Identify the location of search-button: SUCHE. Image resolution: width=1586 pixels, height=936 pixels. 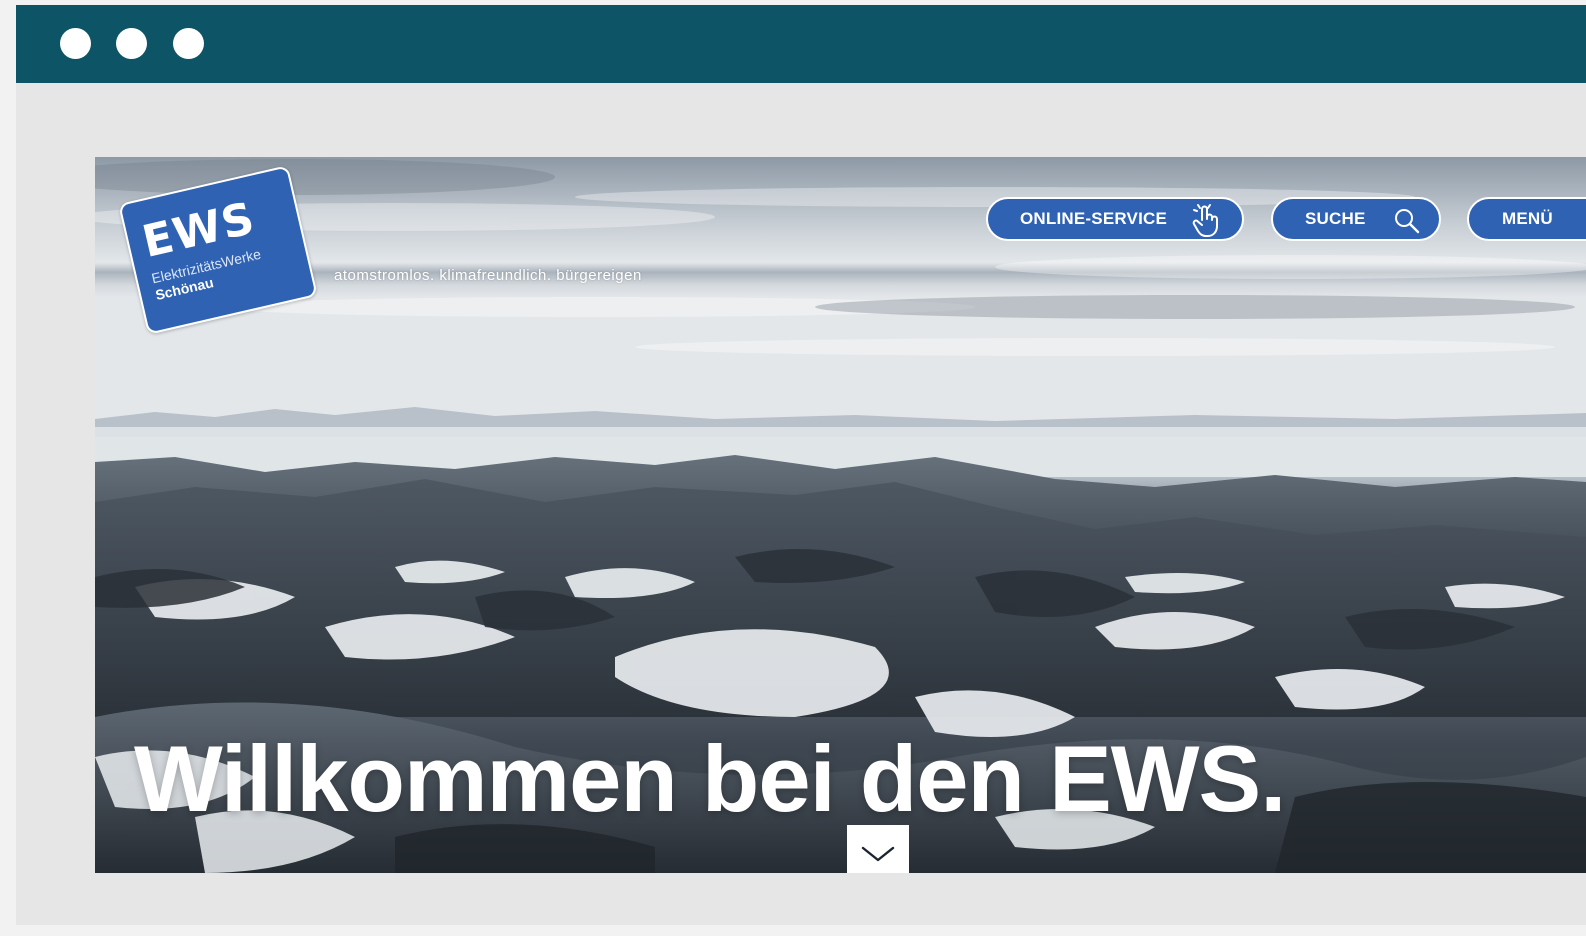
(1356, 219).